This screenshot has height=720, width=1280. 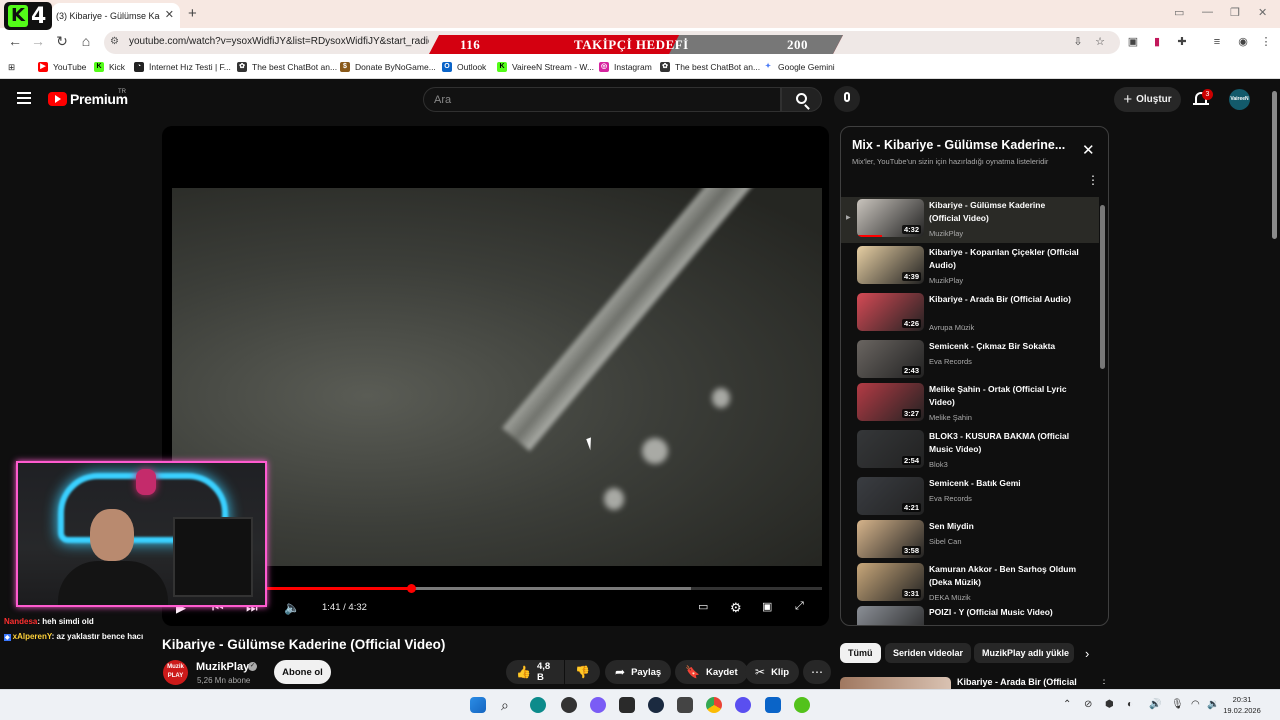 What do you see at coordinates (1239, 99) in the screenshot?
I see `account-avatar: VaireeN` at bounding box center [1239, 99].